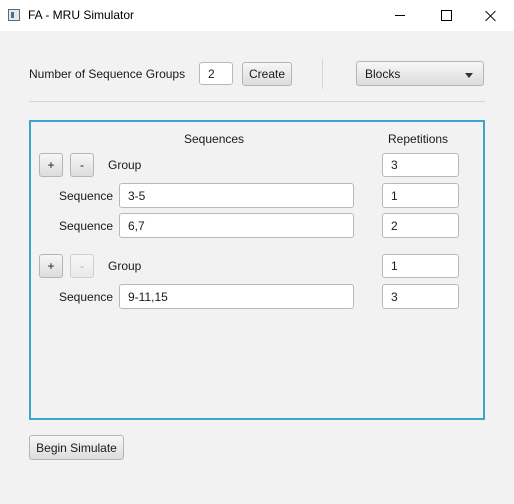 Image resolution: width=514 pixels, height=504 pixels. What do you see at coordinates (420, 266) in the screenshot?
I see `group-repetitions-input: 1` at bounding box center [420, 266].